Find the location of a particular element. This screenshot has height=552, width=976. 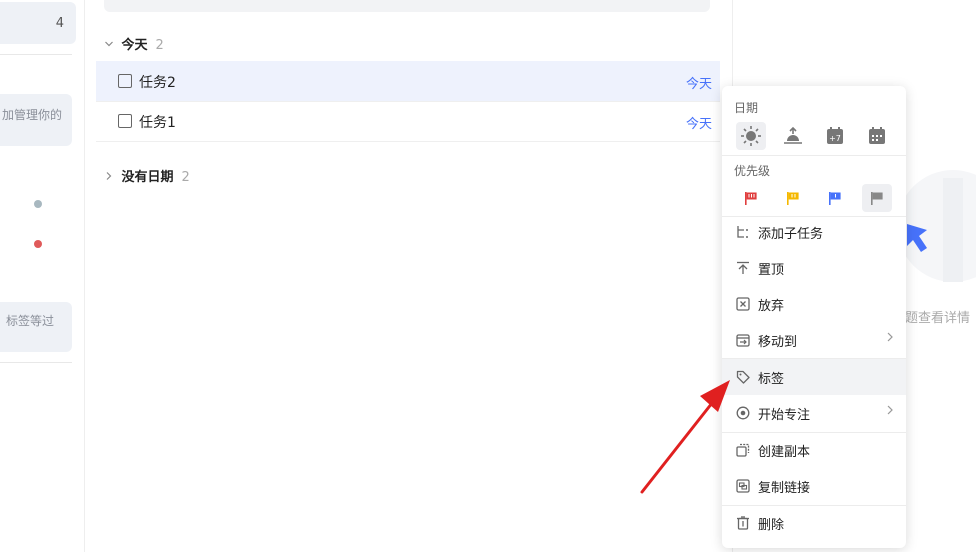

priority-medium-flag-icon is located at coordinates (793, 198).